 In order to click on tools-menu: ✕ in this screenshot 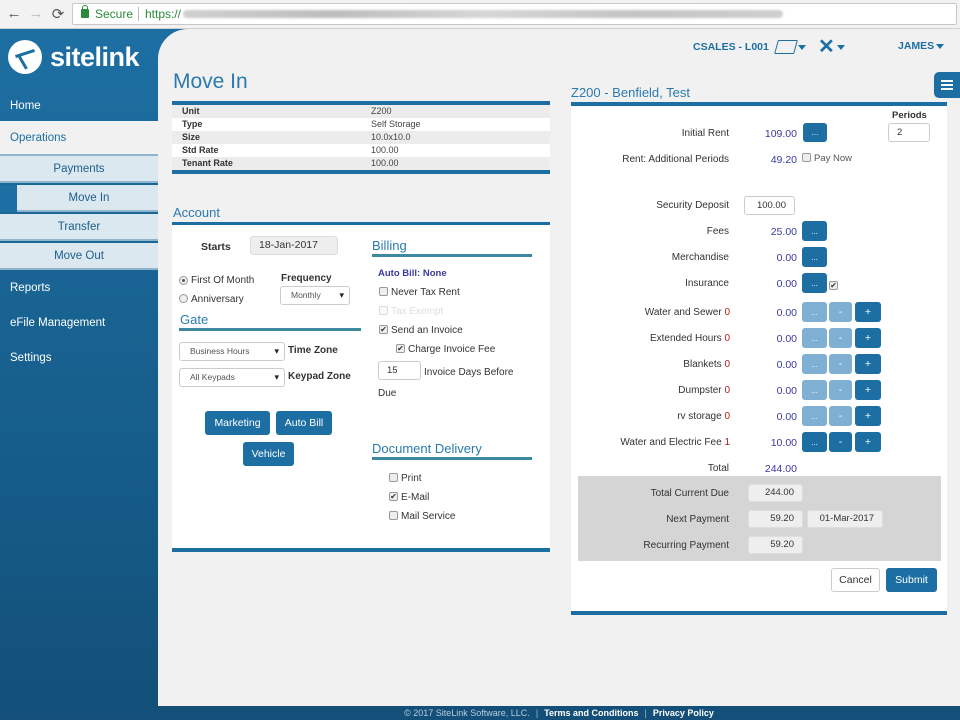, I will do `click(831, 47)`.